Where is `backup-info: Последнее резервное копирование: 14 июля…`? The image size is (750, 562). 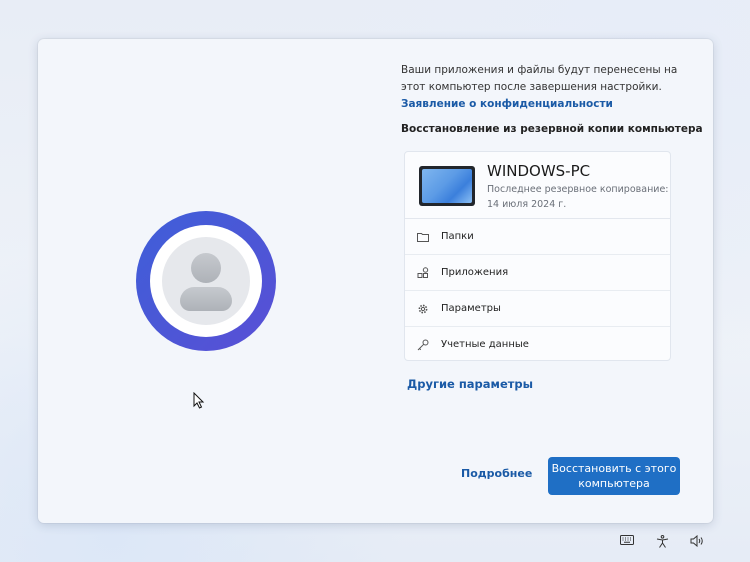 backup-info: Последнее резервное копирование: 14 июля… is located at coordinates (578, 197).